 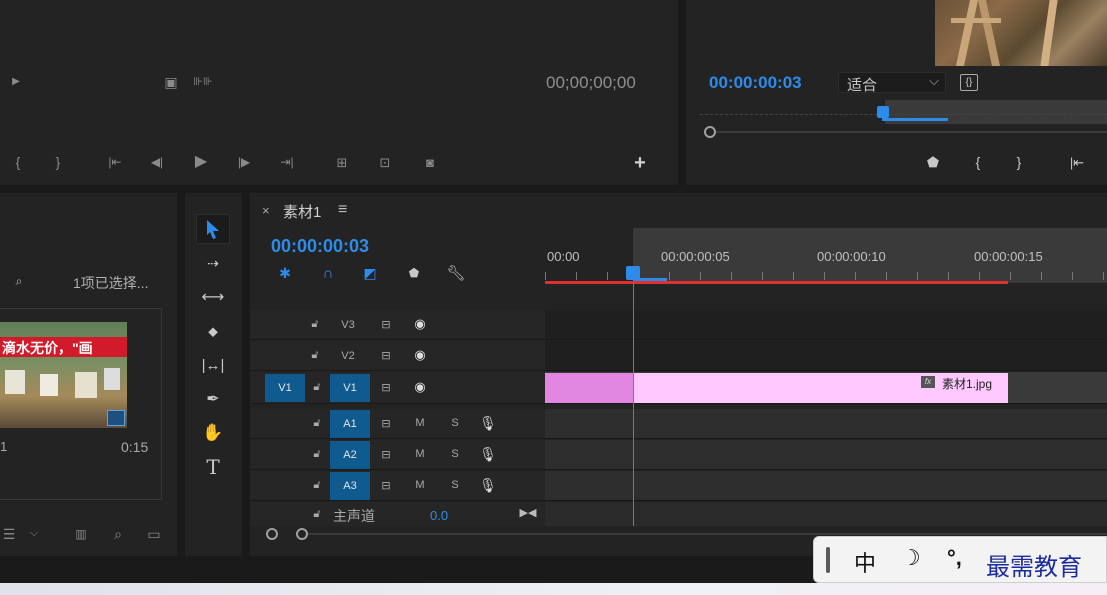 I want to click on step-back-icon: ◀|, so click(x=157, y=162).